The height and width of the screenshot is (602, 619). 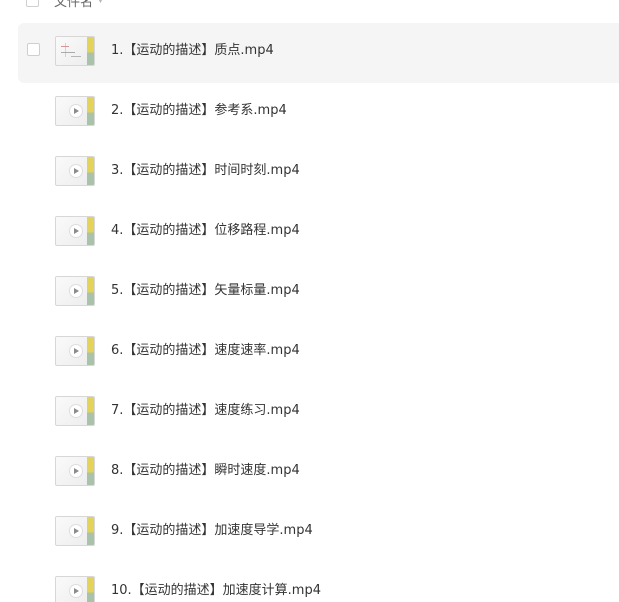 What do you see at coordinates (192, 51) in the screenshot?
I see `file-name: 1.【运动的描述】质点.mp4` at bounding box center [192, 51].